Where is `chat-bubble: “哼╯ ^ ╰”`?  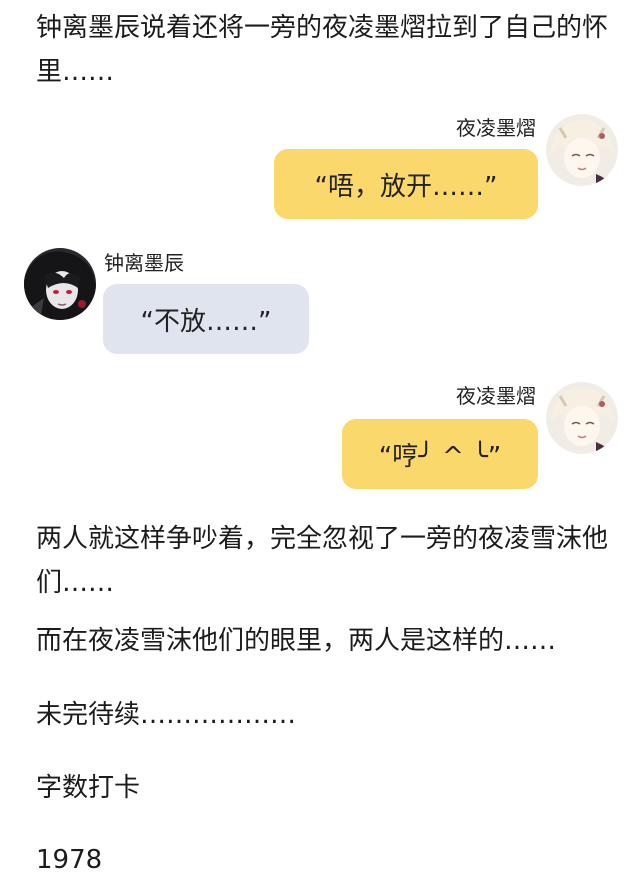 chat-bubble: “哼╯ ^ ╰” is located at coordinates (440, 454).